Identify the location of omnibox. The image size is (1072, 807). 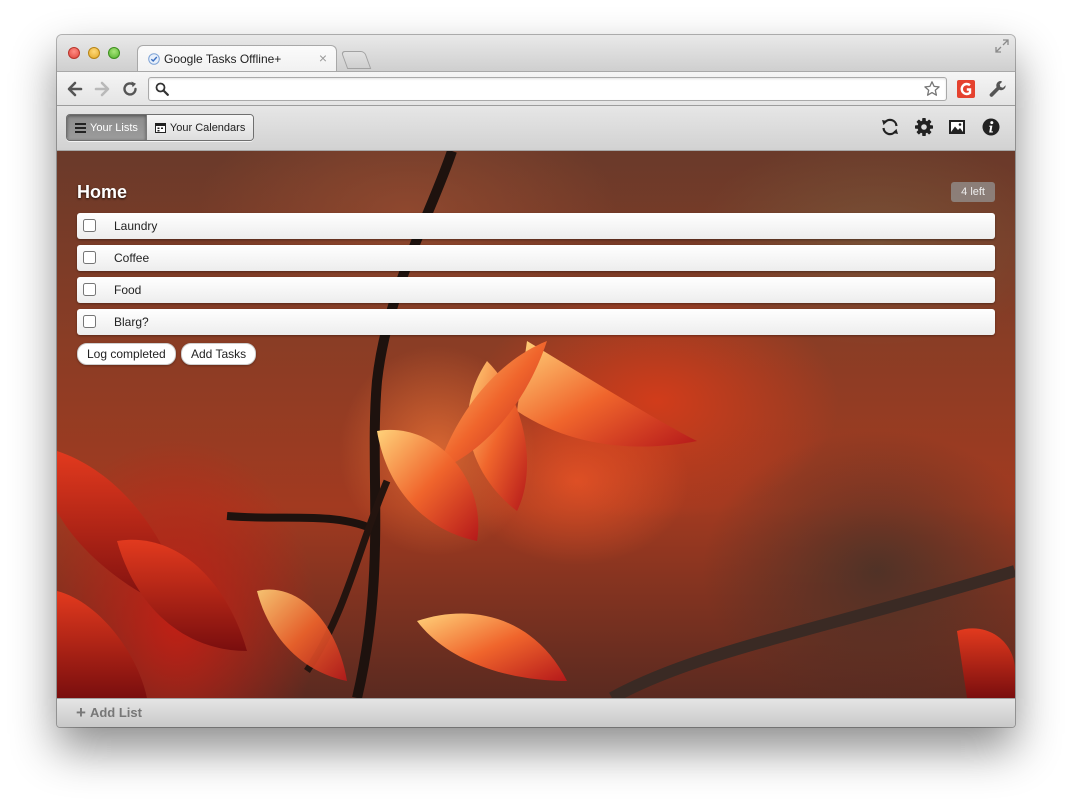
(547, 89).